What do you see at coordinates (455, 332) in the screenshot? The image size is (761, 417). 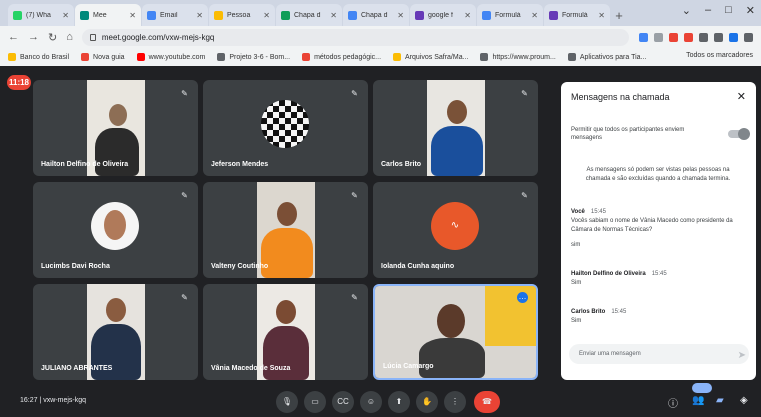 I see `participant-tile-self: … Lúcia Camargo` at bounding box center [455, 332].